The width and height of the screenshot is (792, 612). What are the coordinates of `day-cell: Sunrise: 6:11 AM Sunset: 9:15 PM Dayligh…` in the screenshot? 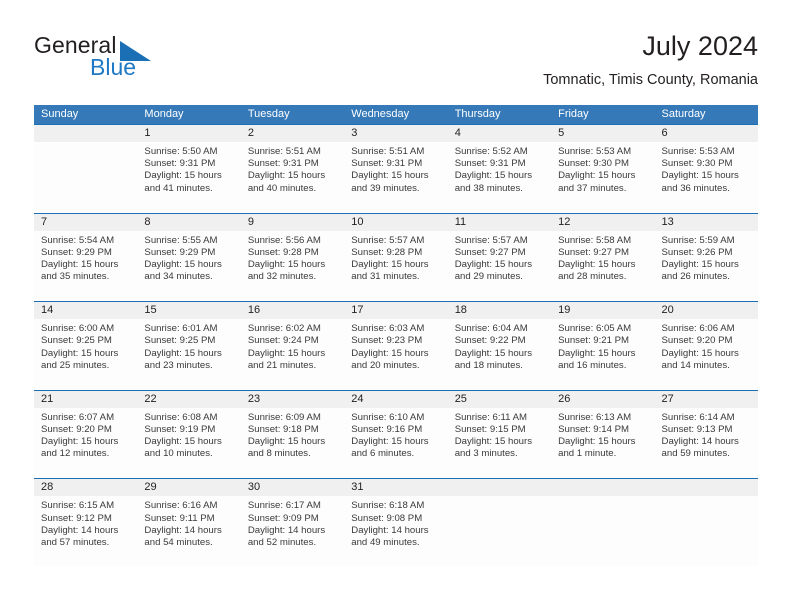 It's located at (499, 443).